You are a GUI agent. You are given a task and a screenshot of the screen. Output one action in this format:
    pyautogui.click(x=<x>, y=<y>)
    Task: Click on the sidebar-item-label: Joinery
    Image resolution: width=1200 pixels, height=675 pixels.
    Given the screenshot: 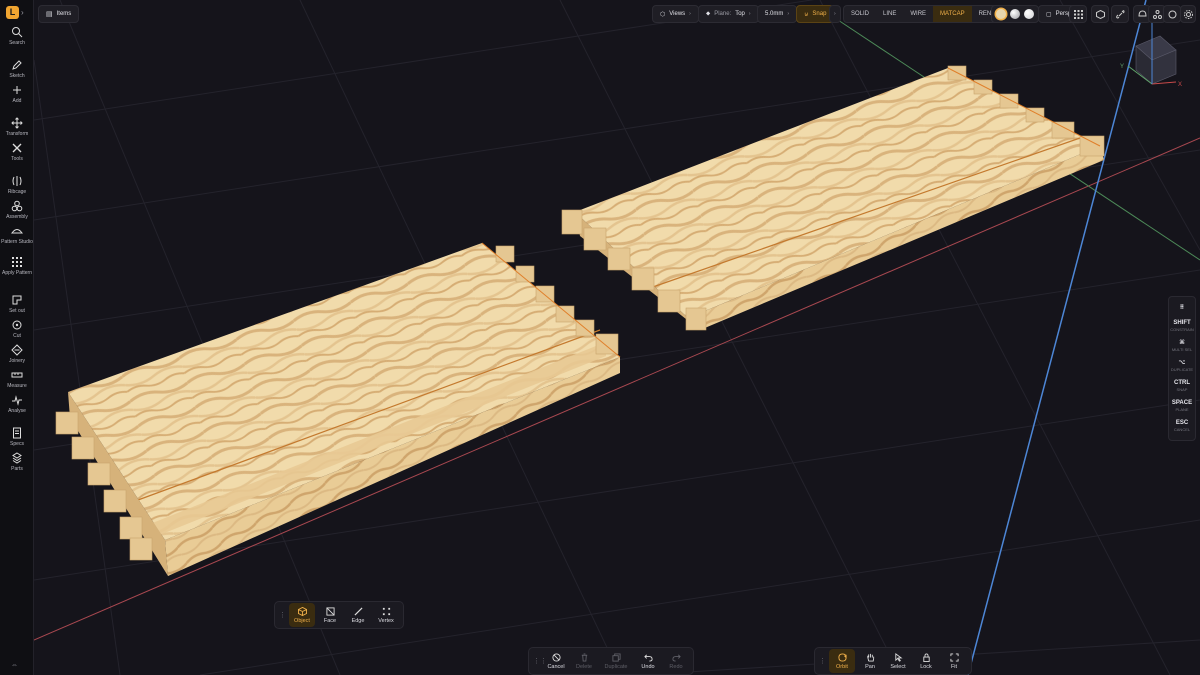 What is the action you would take?
    pyautogui.click(x=17, y=361)
    